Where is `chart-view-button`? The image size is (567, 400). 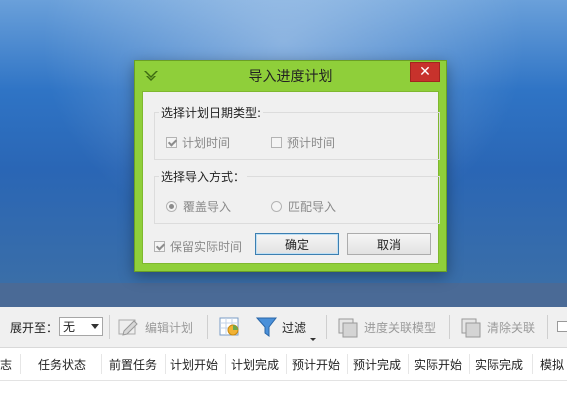 chart-view-button is located at coordinates (230, 327).